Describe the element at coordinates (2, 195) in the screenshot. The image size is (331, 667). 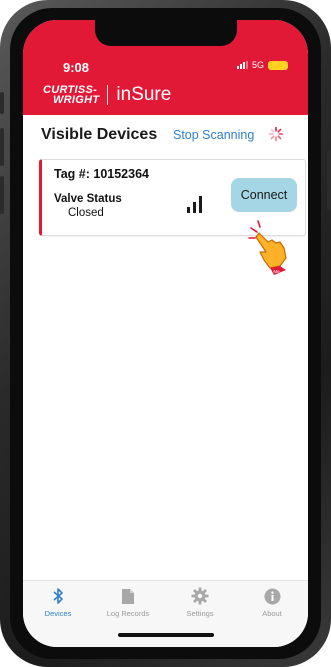
I see `volume-down-button` at that location.